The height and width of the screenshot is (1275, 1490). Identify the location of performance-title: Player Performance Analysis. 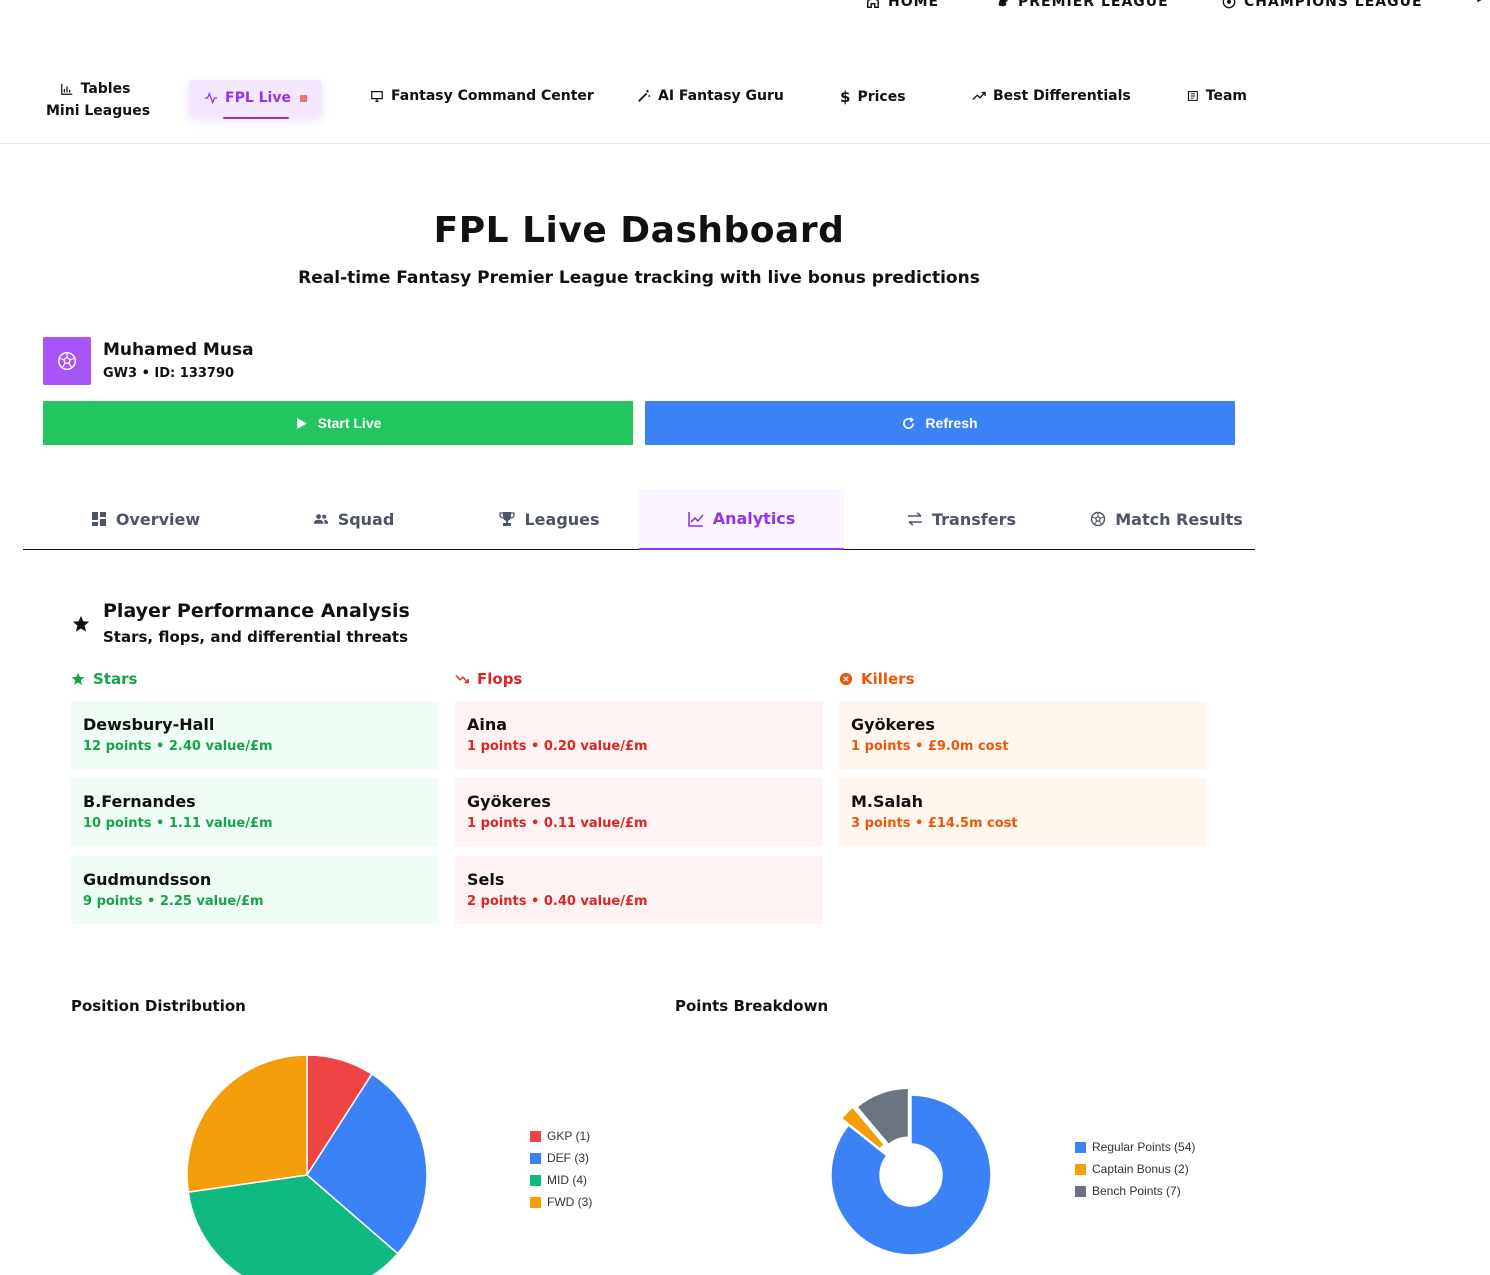
(256, 611).